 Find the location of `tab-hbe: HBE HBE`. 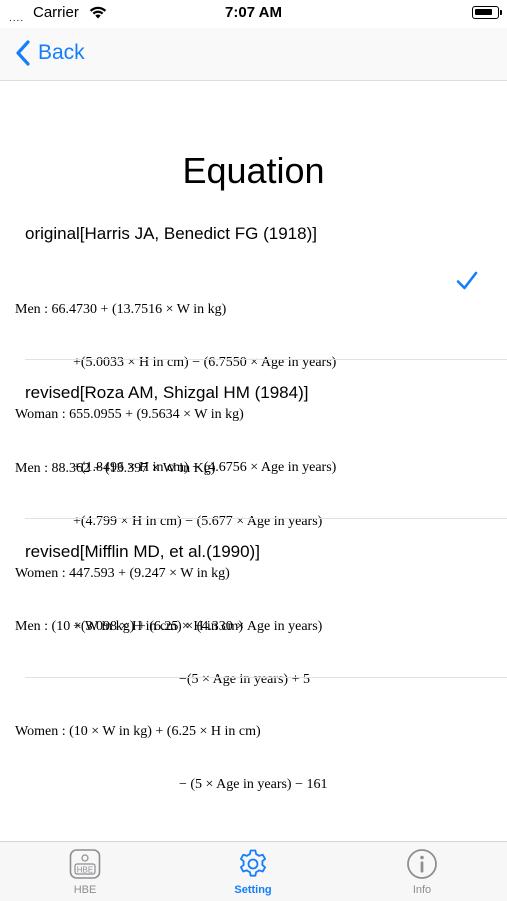

tab-hbe: HBE HBE is located at coordinates (85, 871).